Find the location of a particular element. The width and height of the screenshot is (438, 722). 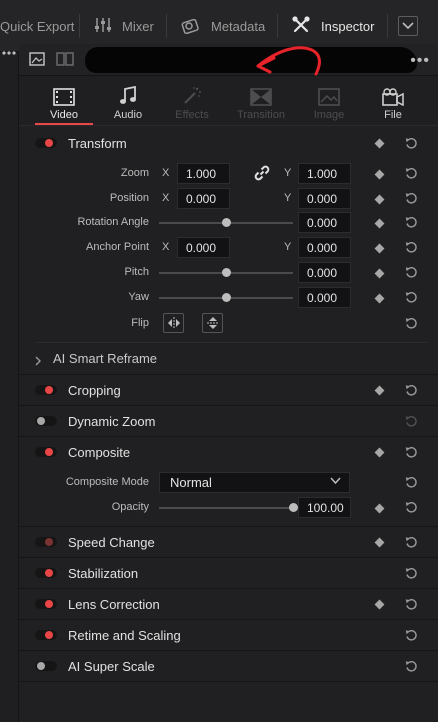

flip-horizontal-button is located at coordinates (173, 323).